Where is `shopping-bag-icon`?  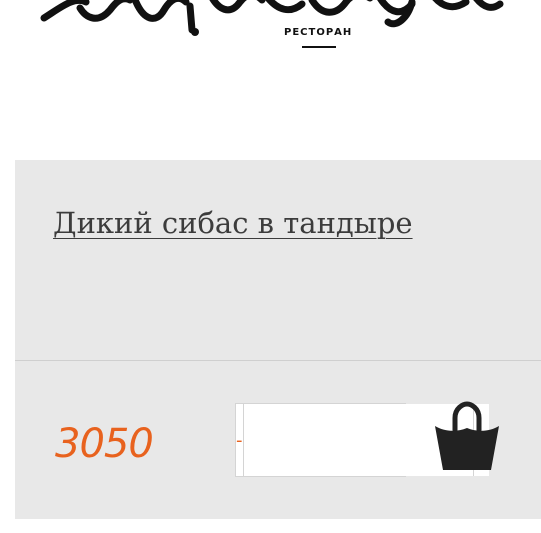
shopping-bag-icon is located at coordinates (467, 435).